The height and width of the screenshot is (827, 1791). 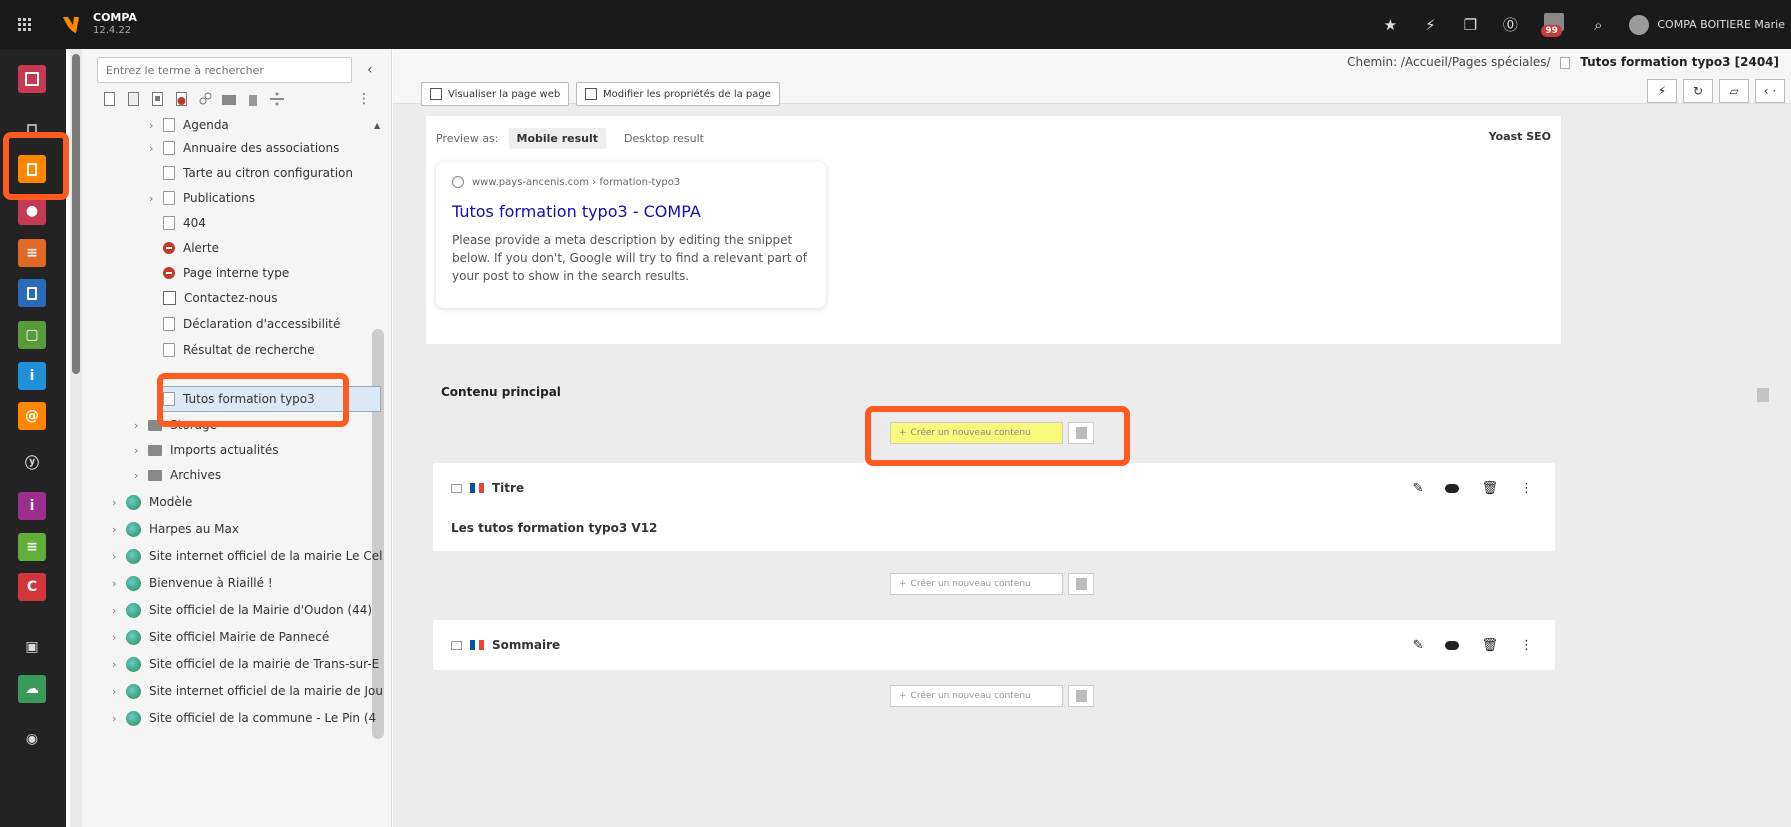 I want to click on filelist-module-icon: ▣, so click(x=32, y=647).